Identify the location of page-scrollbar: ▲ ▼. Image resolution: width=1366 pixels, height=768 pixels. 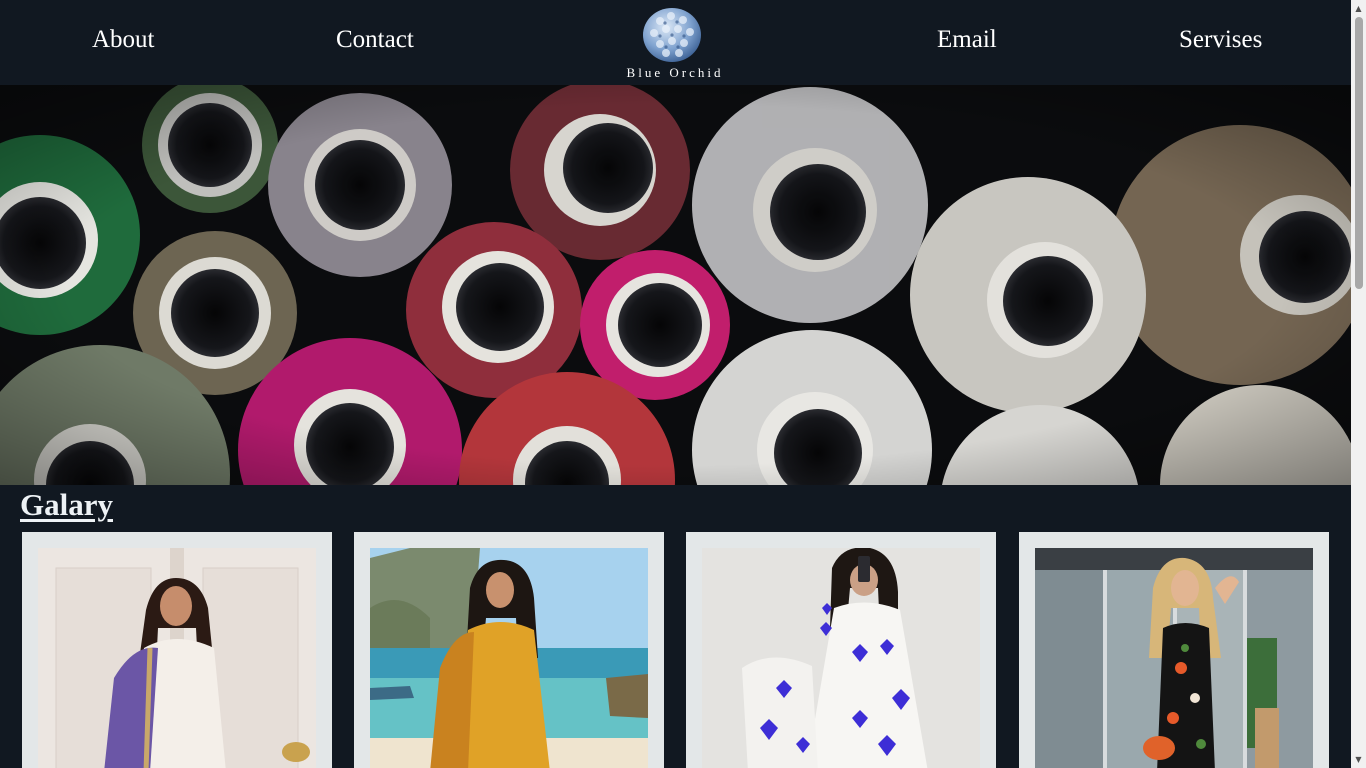
(1358, 384).